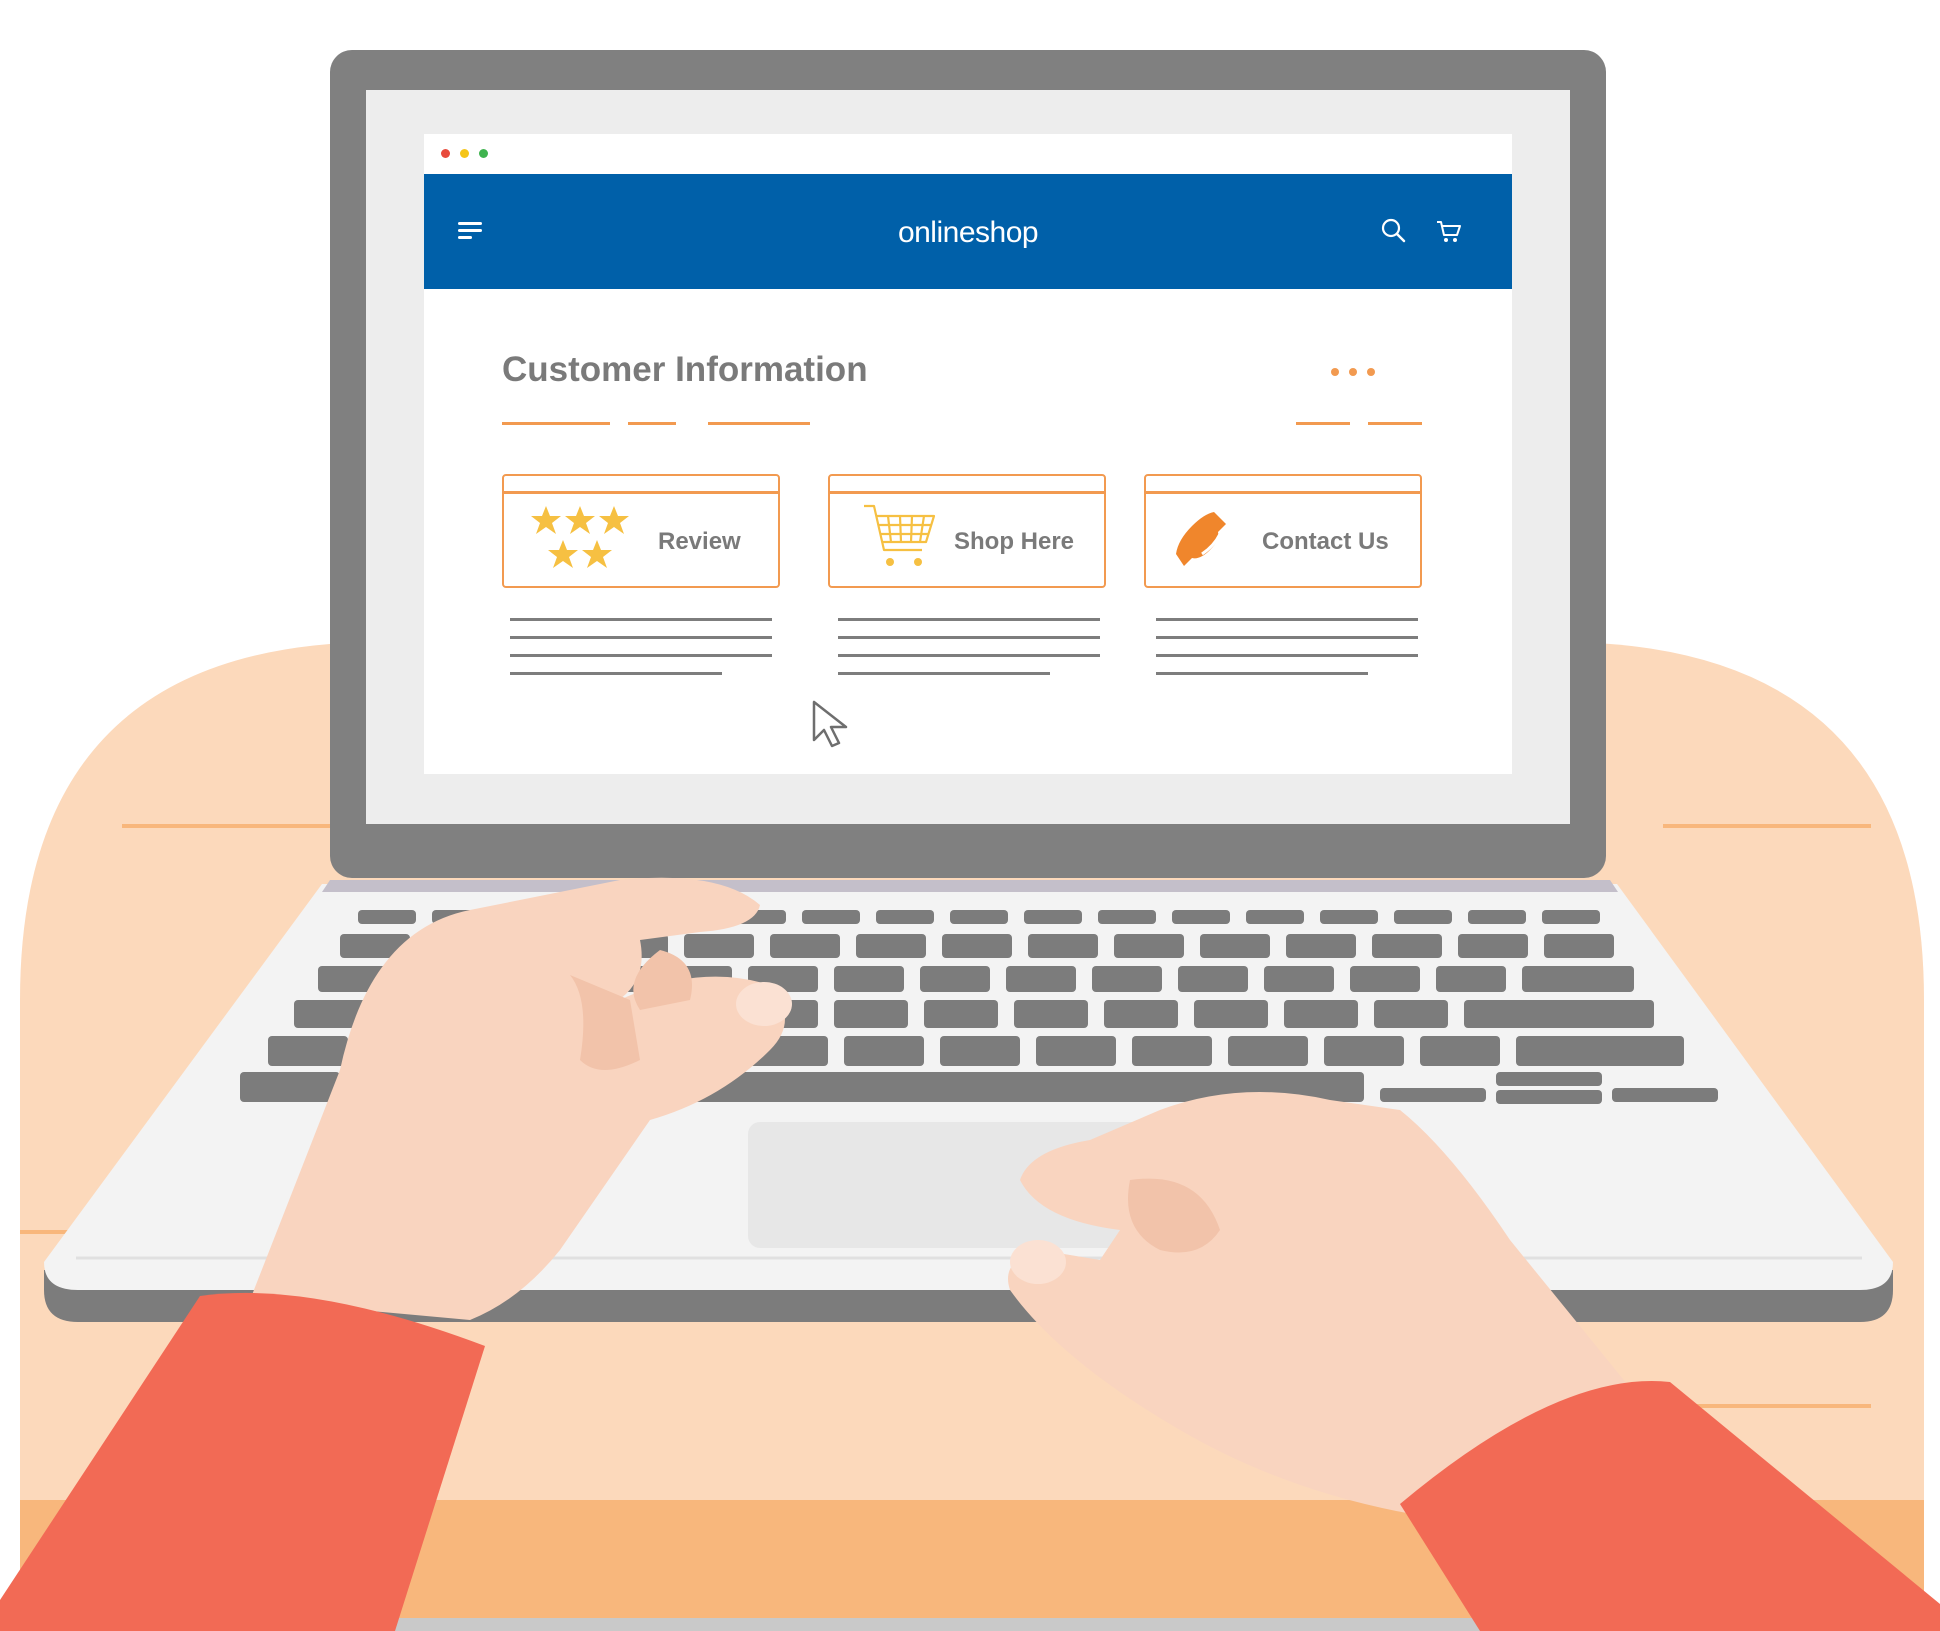 This screenshot has height=1631, width=1940. What do you see at coordinates (699, 541) in the screenshot?
I see `card-label: Review` at bounding box center [699, 541].